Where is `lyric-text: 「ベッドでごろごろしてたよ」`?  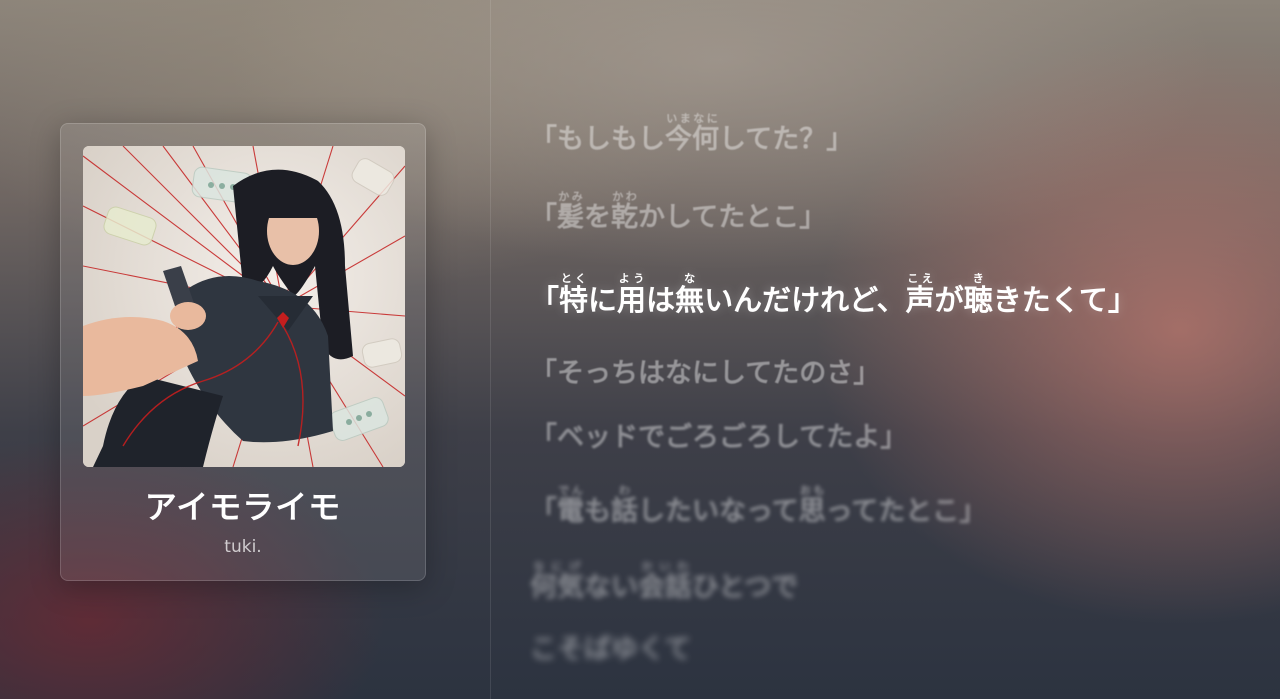
lyric-text: 「ベッドでごろごろしてたよ」 is located at coordinates (719, 437).